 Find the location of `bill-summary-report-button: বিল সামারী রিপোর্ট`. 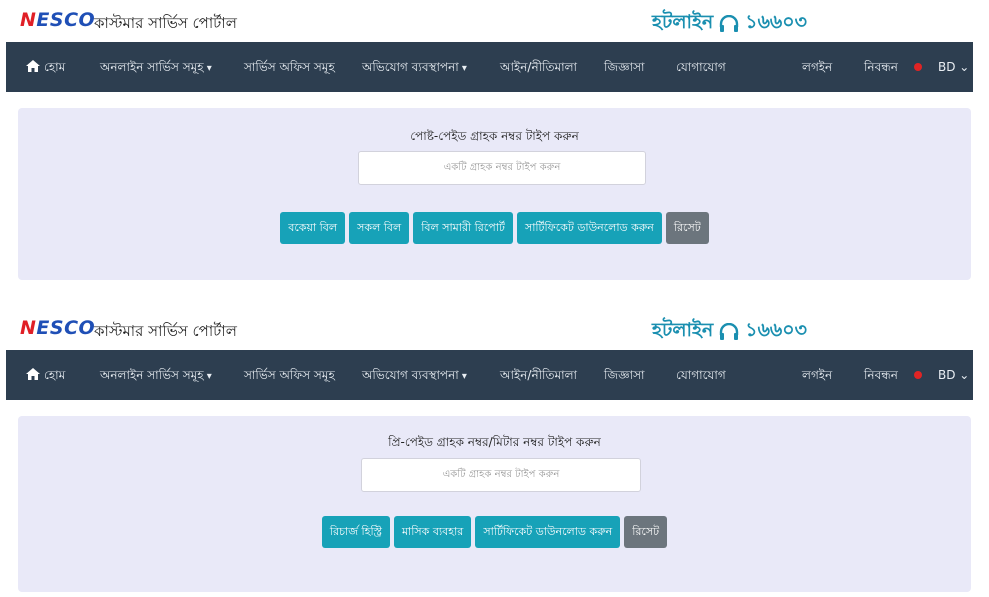

bill-summary-report-button: বিল সামারী রিপোর্ট is located at coordinates (463, 228).